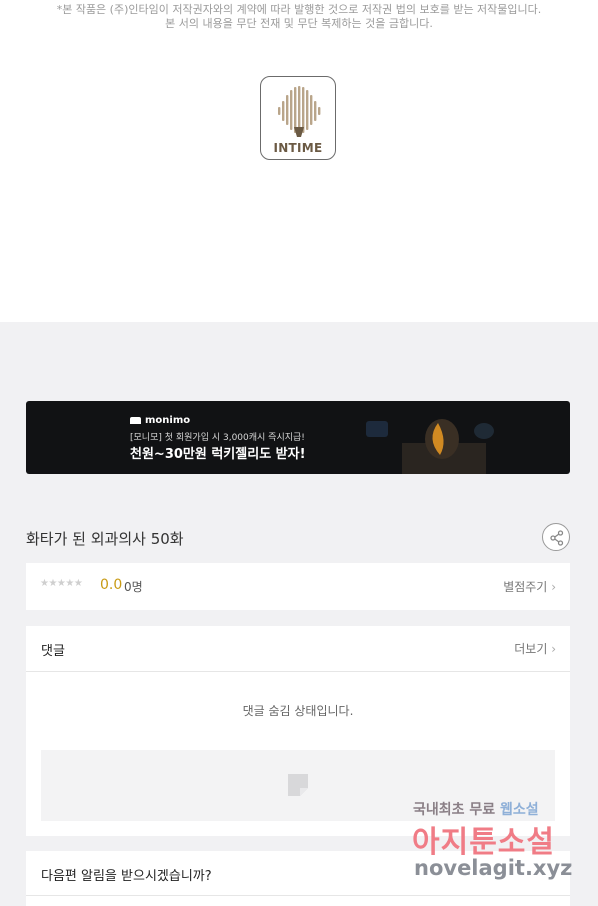  What do you see at coordinates (217, 438) in the screenshot?
I see `ad-subtitle: [모니모] 첫 회원가입 시 3,000캐시 즉시지급!` at bounding box center [217, 438].